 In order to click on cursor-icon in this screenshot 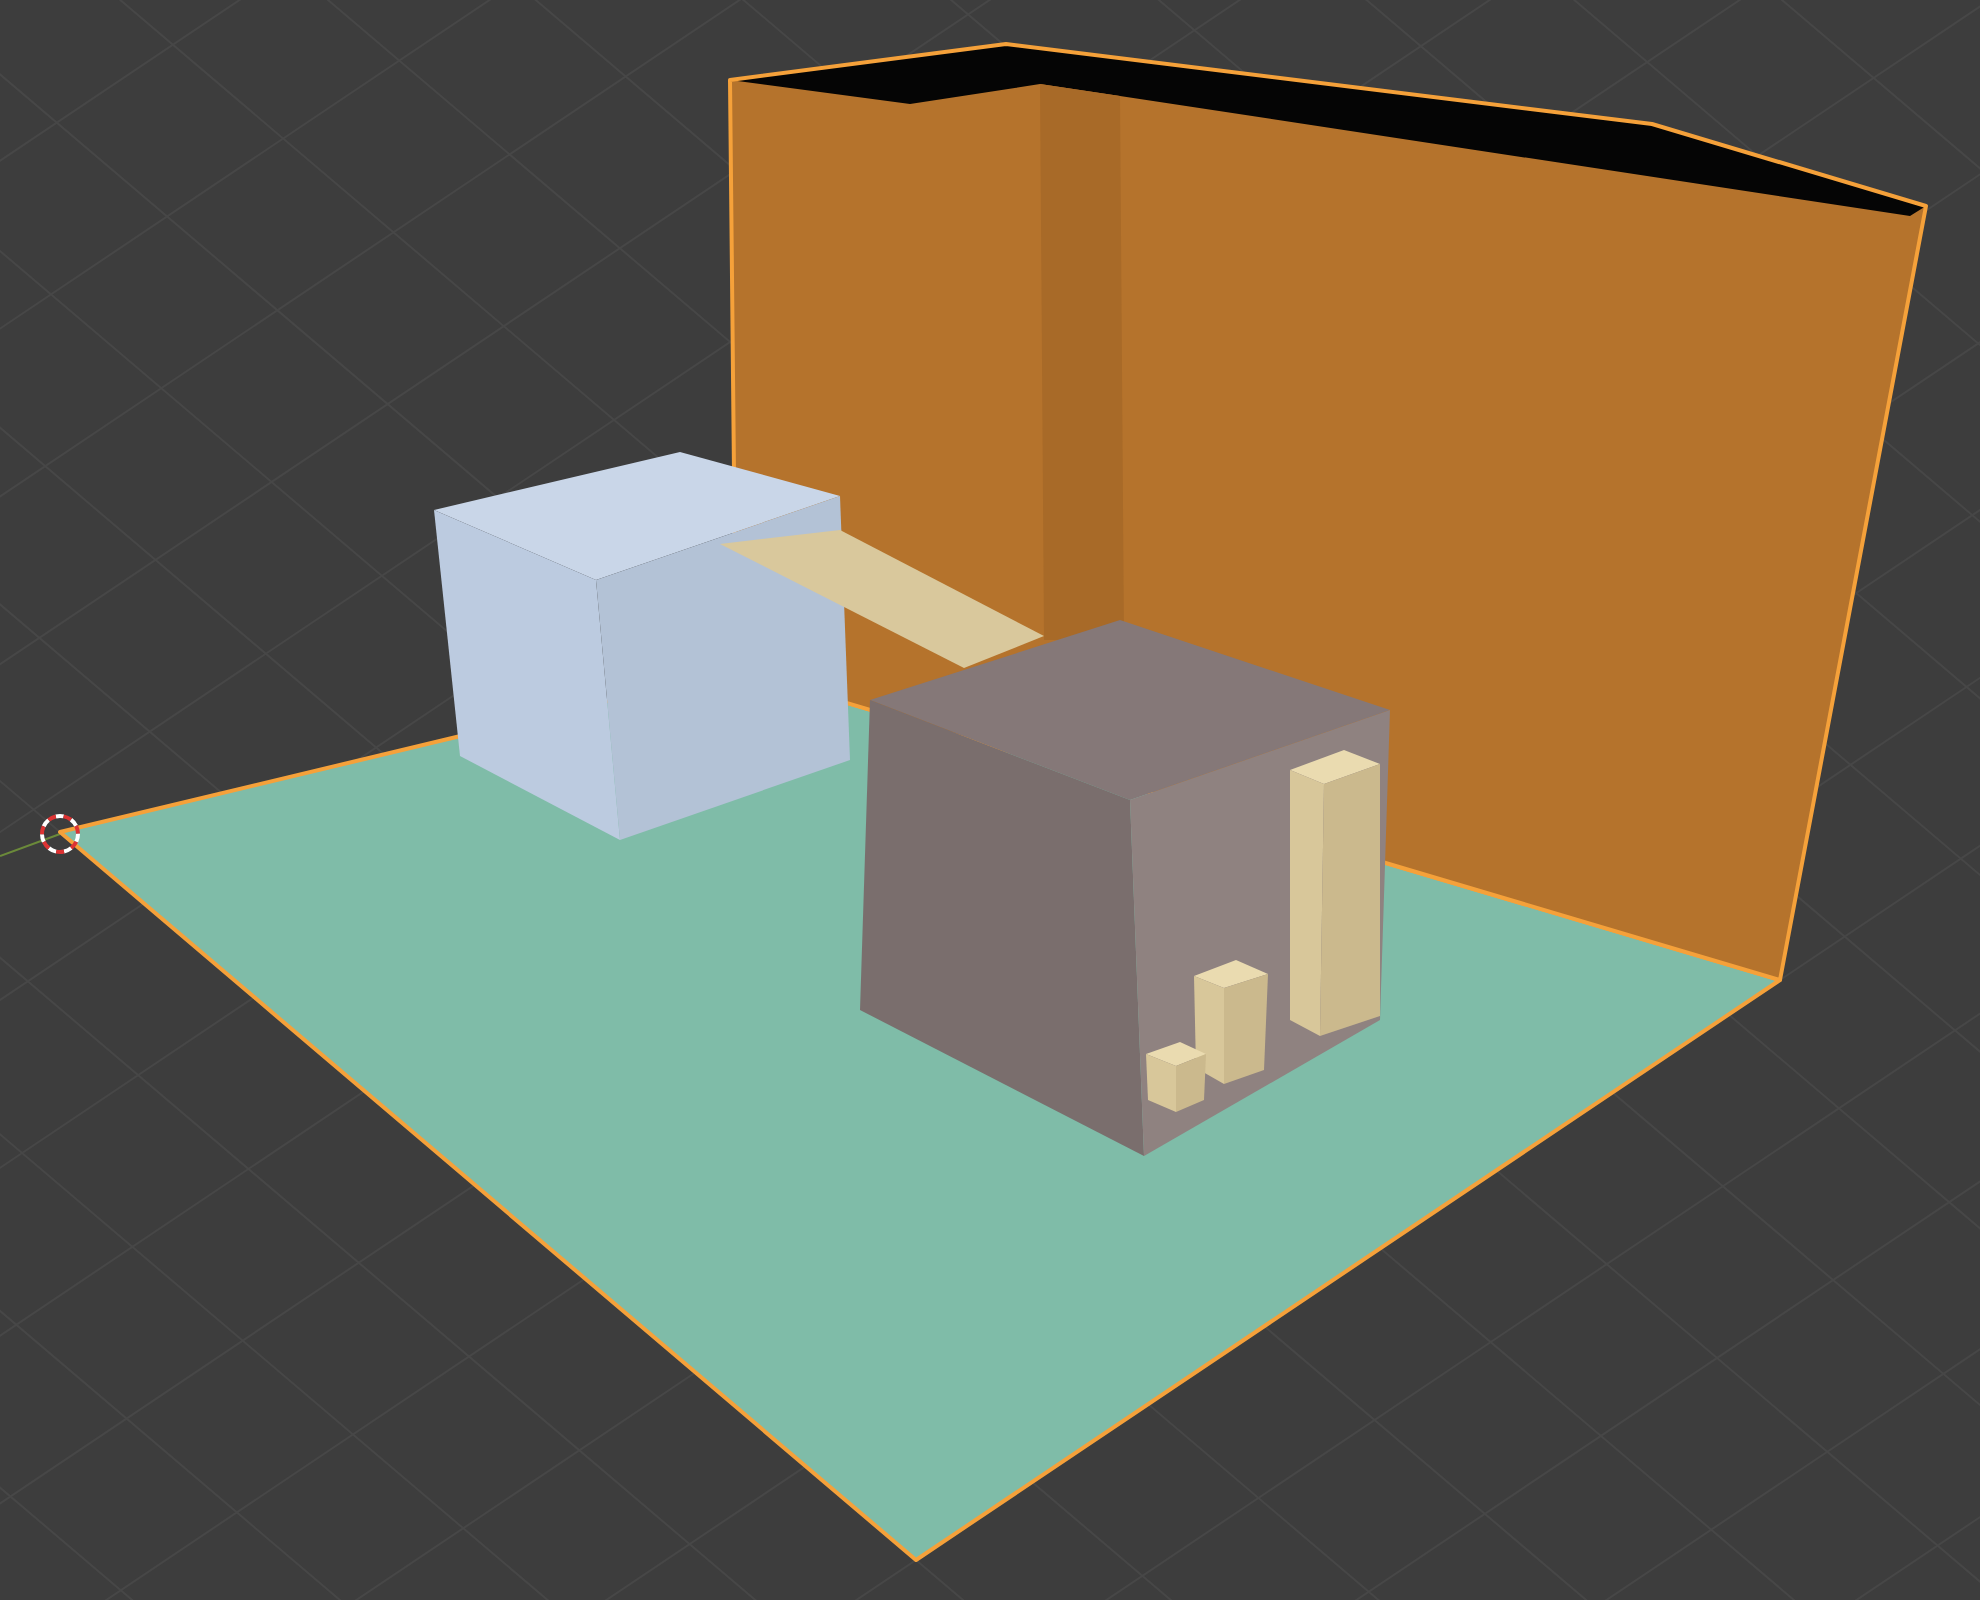, I will do `click(60, 834)`.